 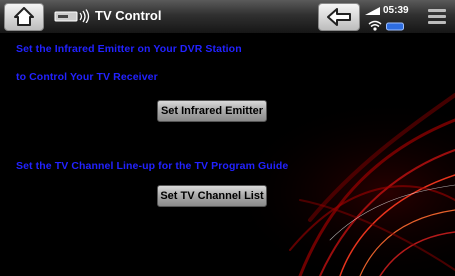 What do you see at coordinates (372, 11) in the screenshot?
I see `battery-icon` at bounding box center [372, 11].